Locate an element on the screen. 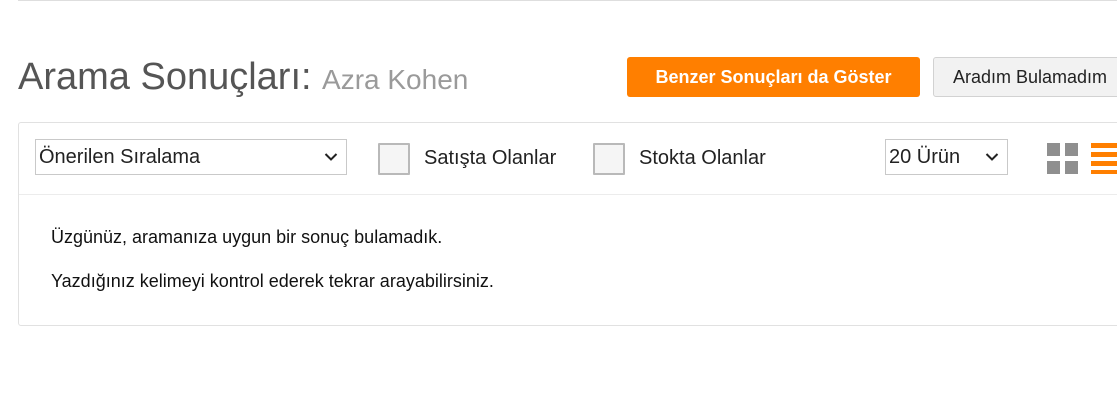 The height and width of the screenshot is (405, 1117). grid-view-icon is located at coordinates (1062, 158).